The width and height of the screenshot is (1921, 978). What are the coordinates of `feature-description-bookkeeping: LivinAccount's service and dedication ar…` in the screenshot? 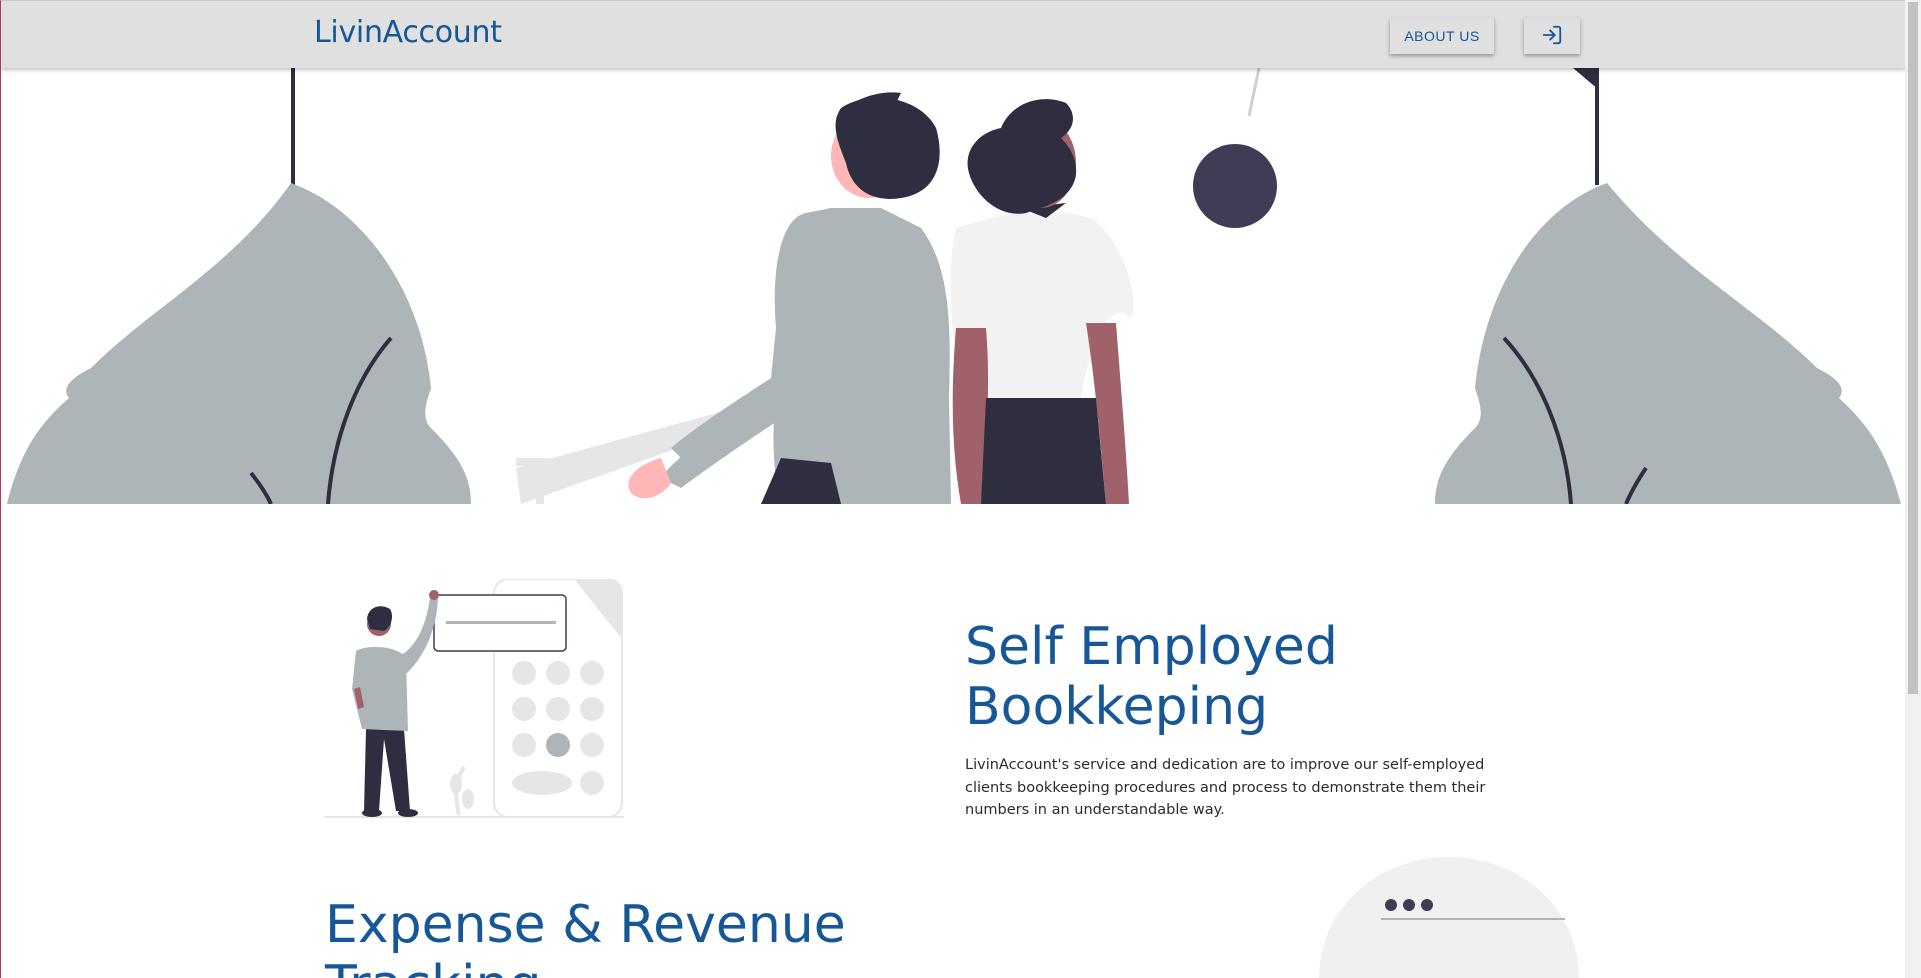 It's located at (1225, 787).